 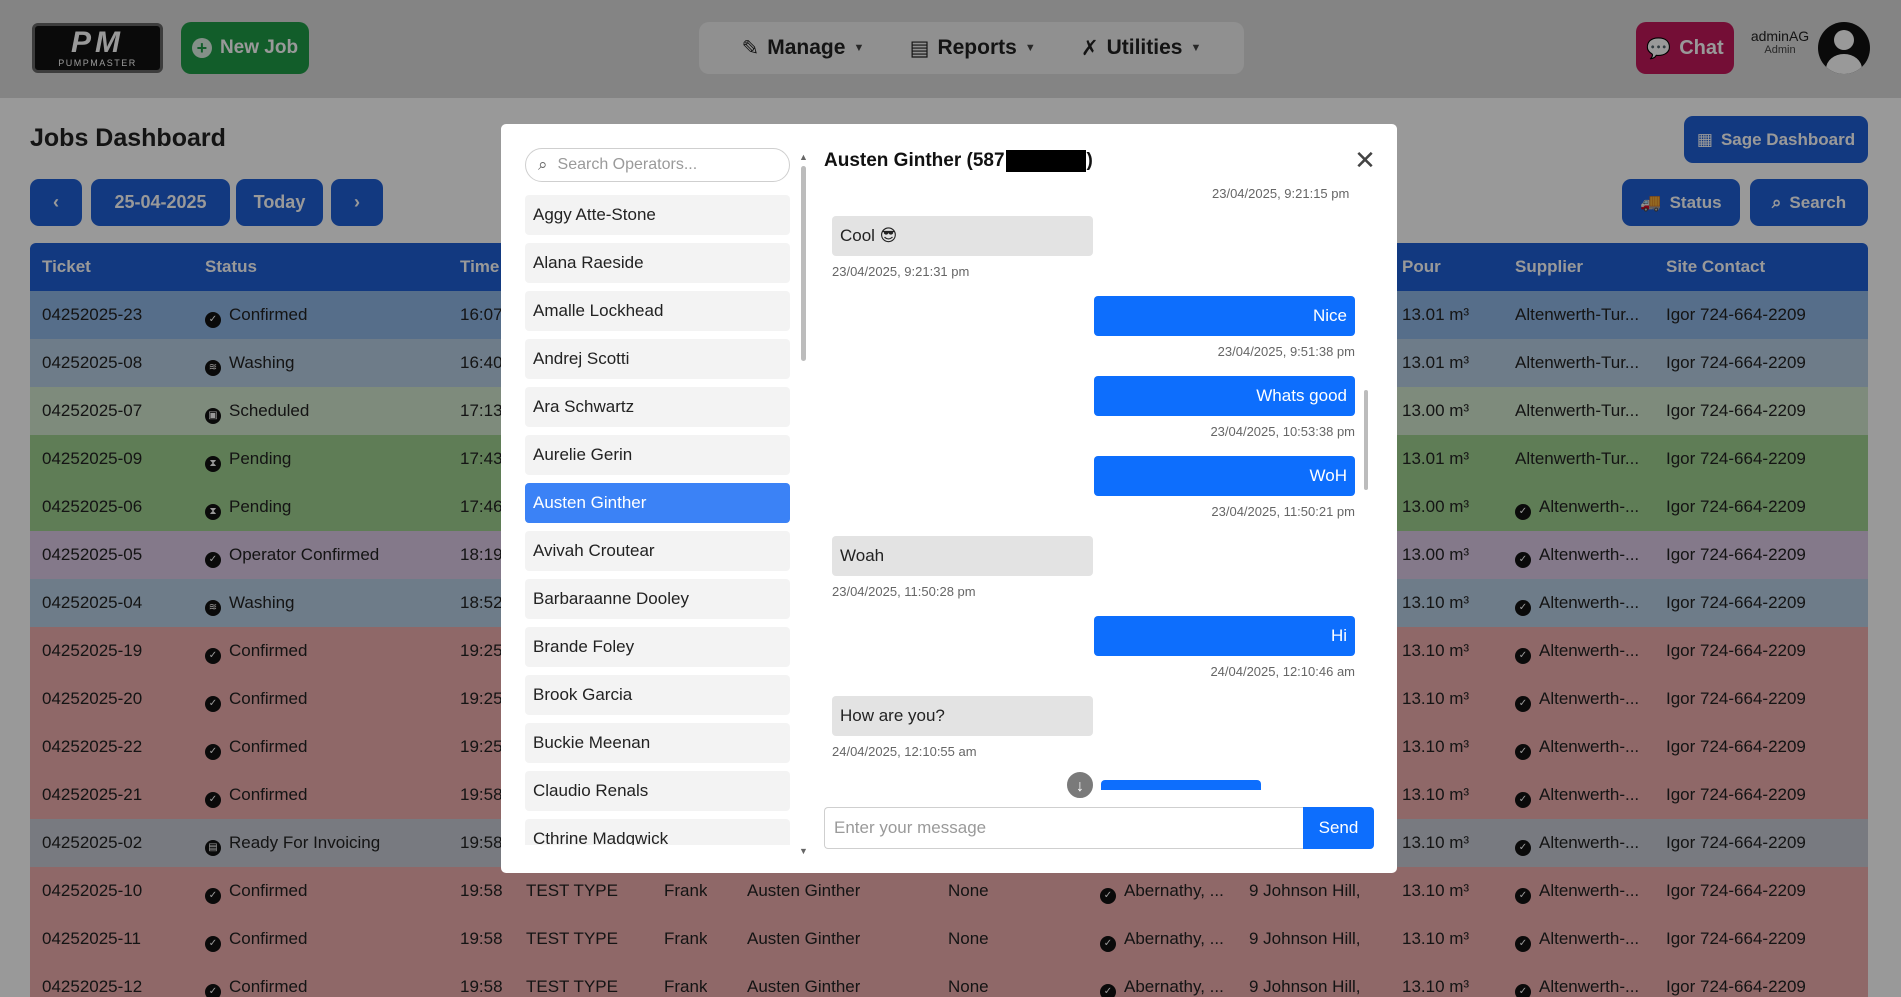 What do you see at coordinates (901, 271) in the screenshot?
I see `message-timestamp: 23/04/2025, 9:21:31 pm` at bounding box center [901, 271].